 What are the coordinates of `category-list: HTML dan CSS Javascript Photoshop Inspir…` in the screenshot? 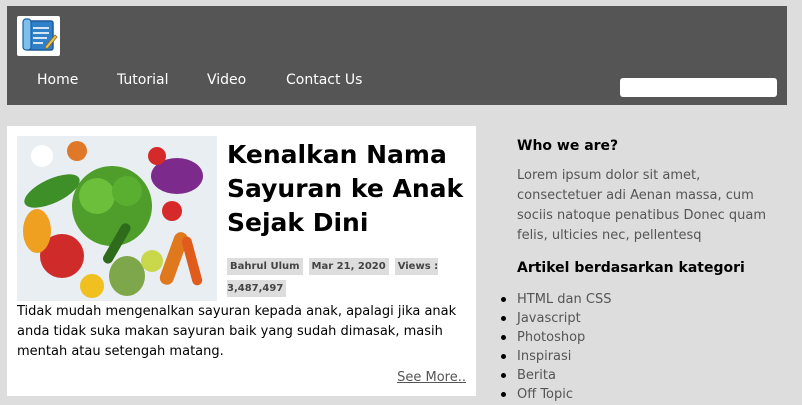 It's located at (555, 347).